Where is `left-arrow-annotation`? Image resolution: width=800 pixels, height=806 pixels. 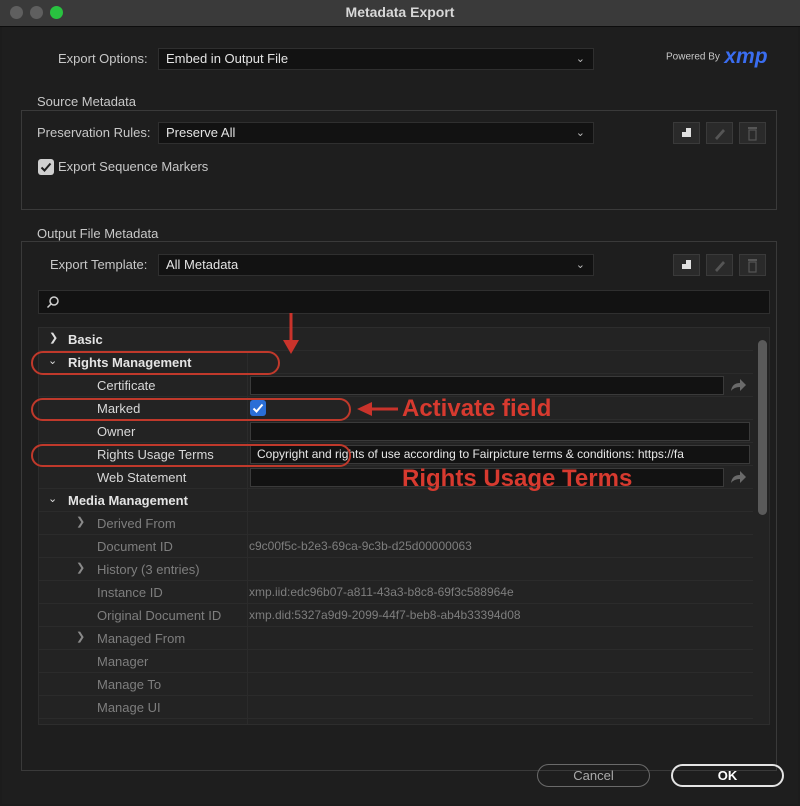
left-arrow-annotation is located at coordinates (377, 409).